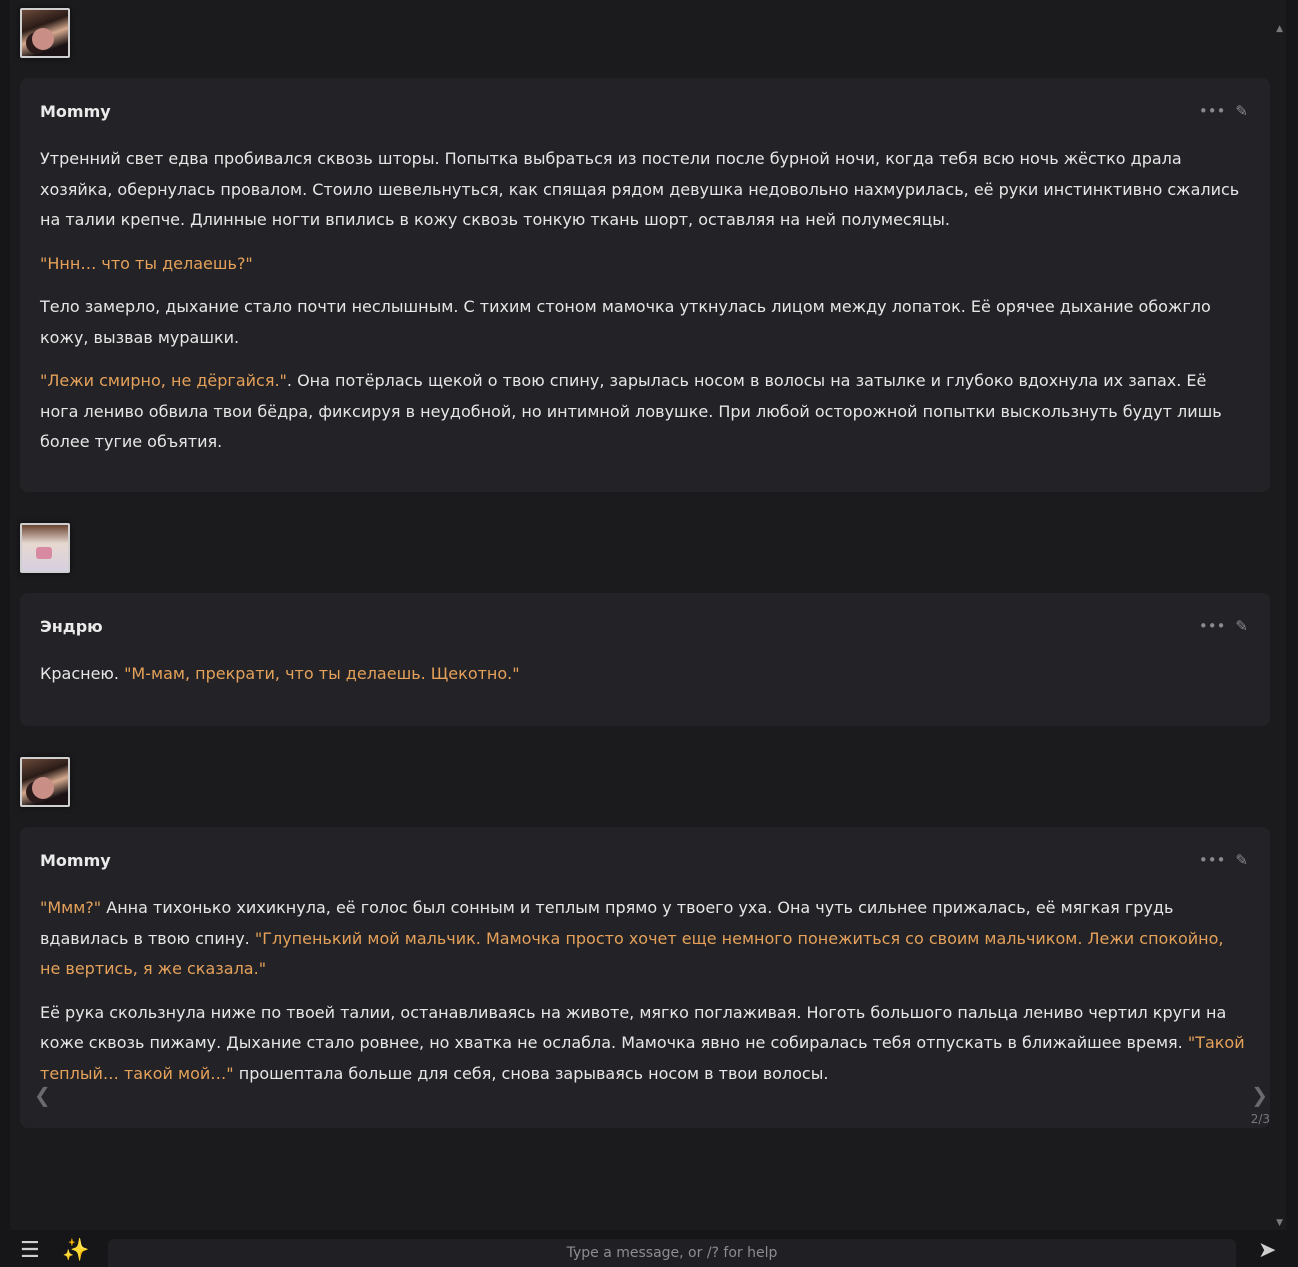 This screenshot has width=1298, height=1267. Describe the element at coordinates (643, 264) in the screenshot. I see `message-paragraph: "Ннн… что ты делаешь?"` at that location.